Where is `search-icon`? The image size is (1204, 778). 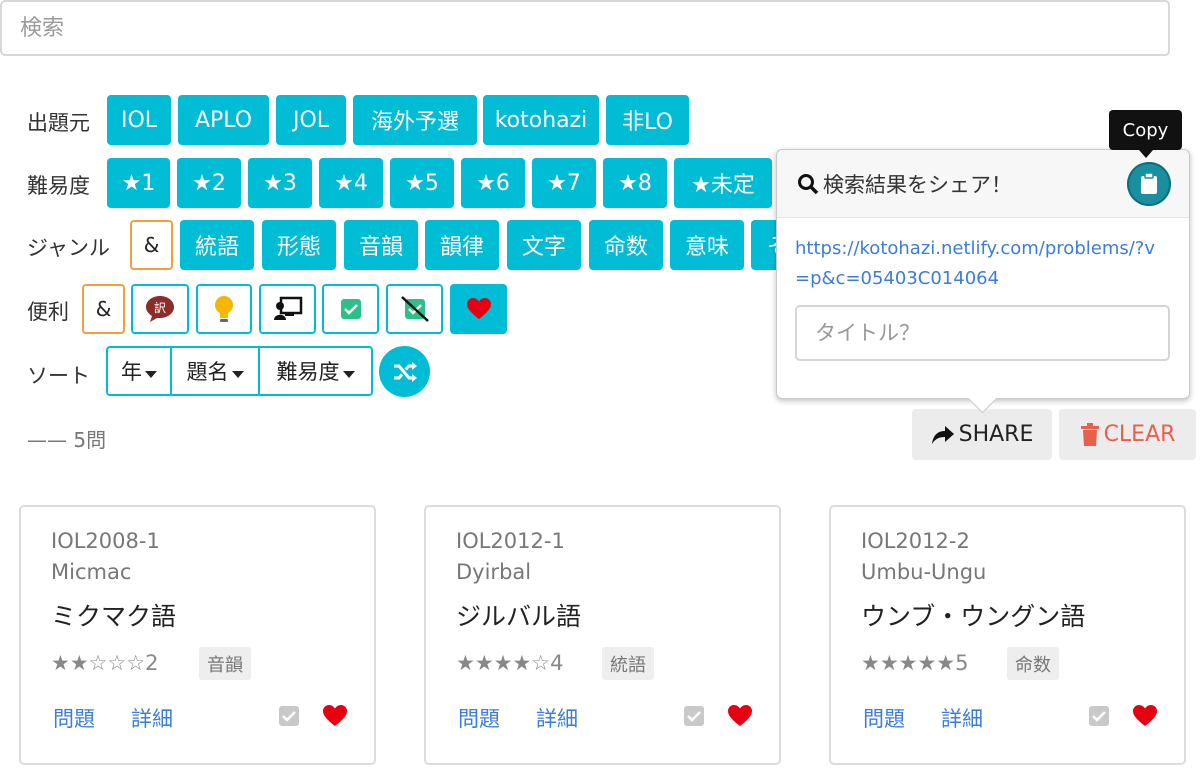
search-icon is located at coordinates (808, 183).